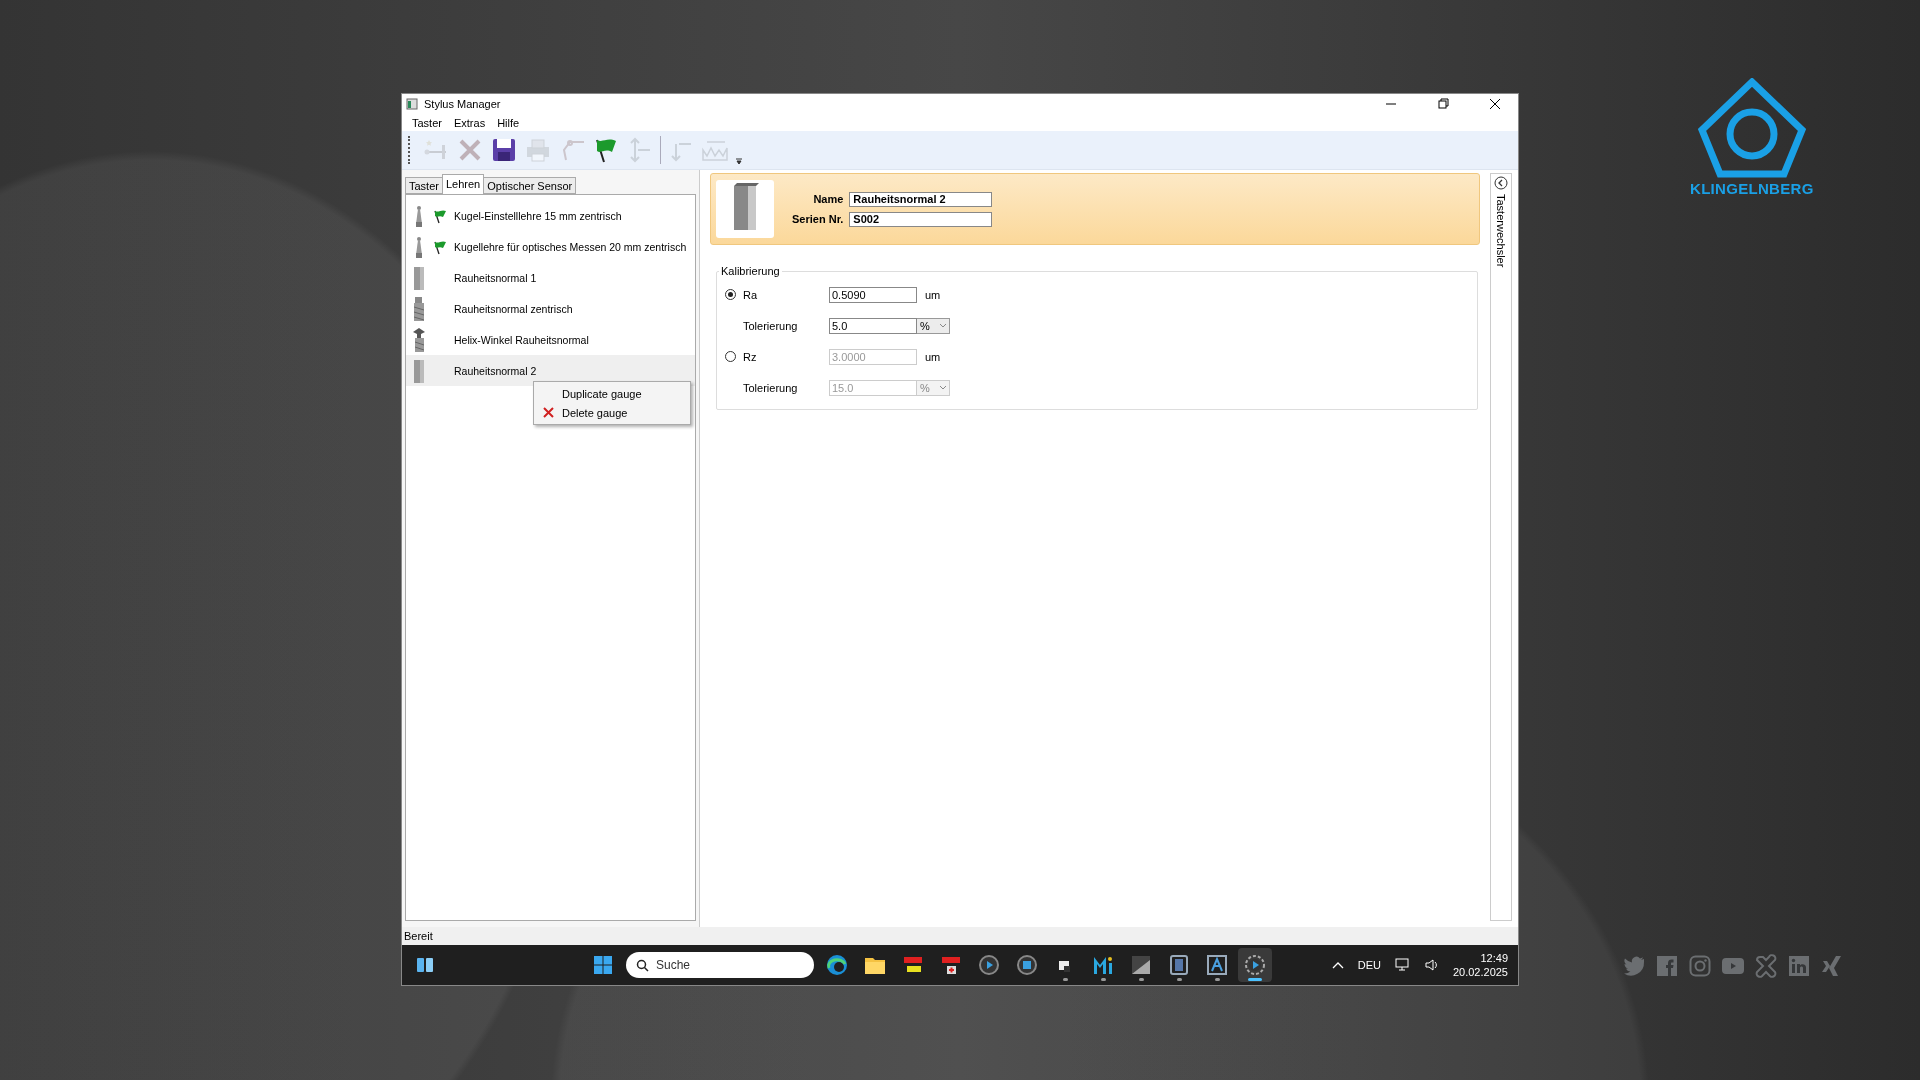 This screenshot has width=1920, height=1080. I want to click on widgets-icon, so click(425, 965).